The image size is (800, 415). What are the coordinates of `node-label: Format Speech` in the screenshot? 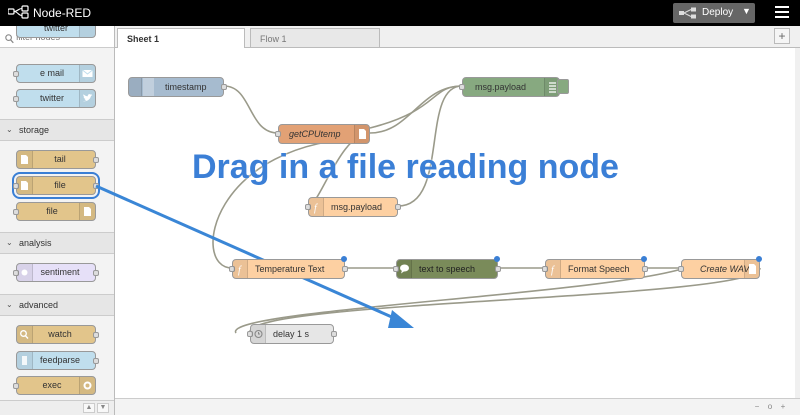 It's located at (599, 269).